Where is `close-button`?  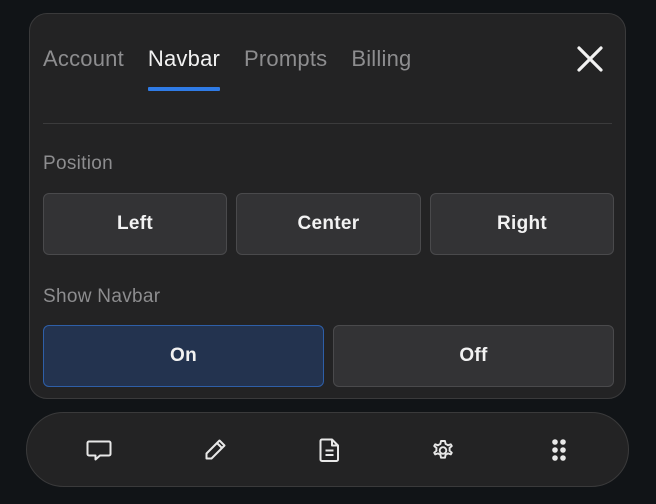
close-button is located at coordinates (590, 59).